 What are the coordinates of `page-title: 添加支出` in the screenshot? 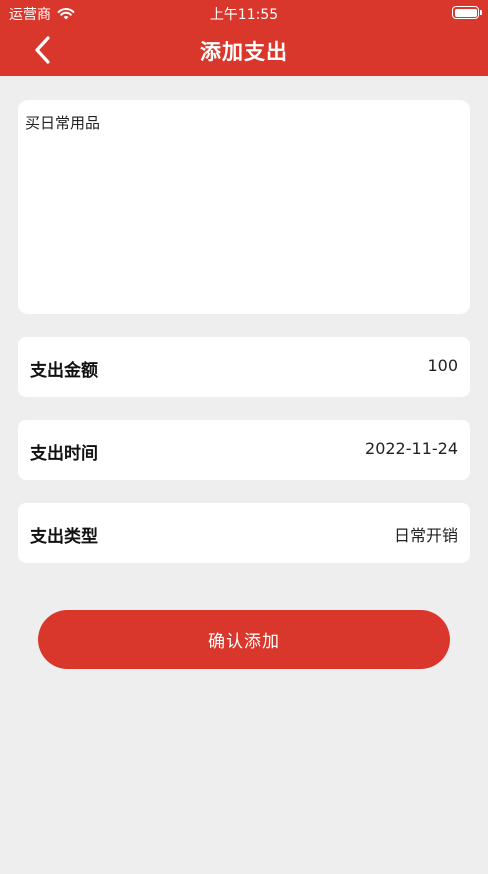 It's located at (244, 52).